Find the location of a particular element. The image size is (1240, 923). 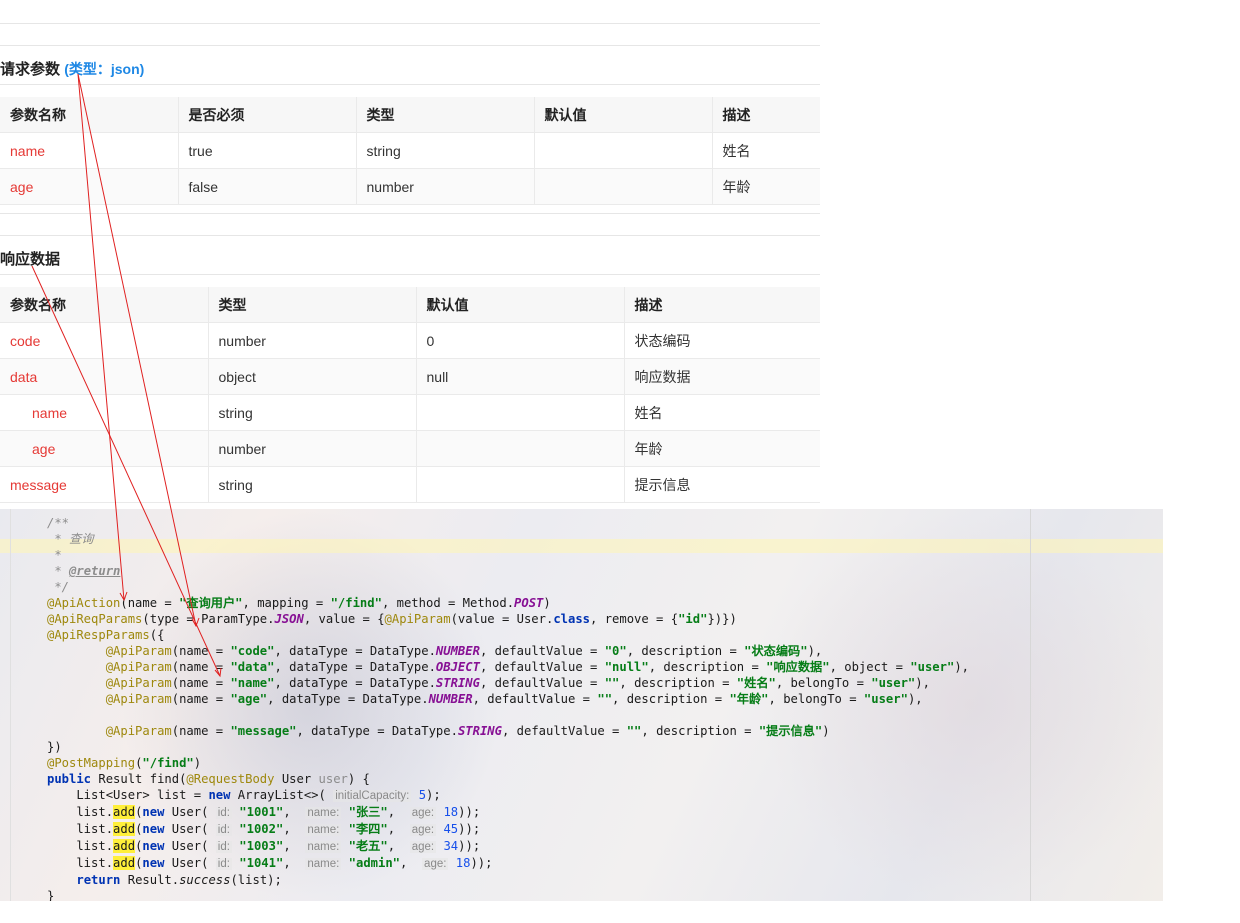

comment-text: 查询 is located at coordinates (81, 539).